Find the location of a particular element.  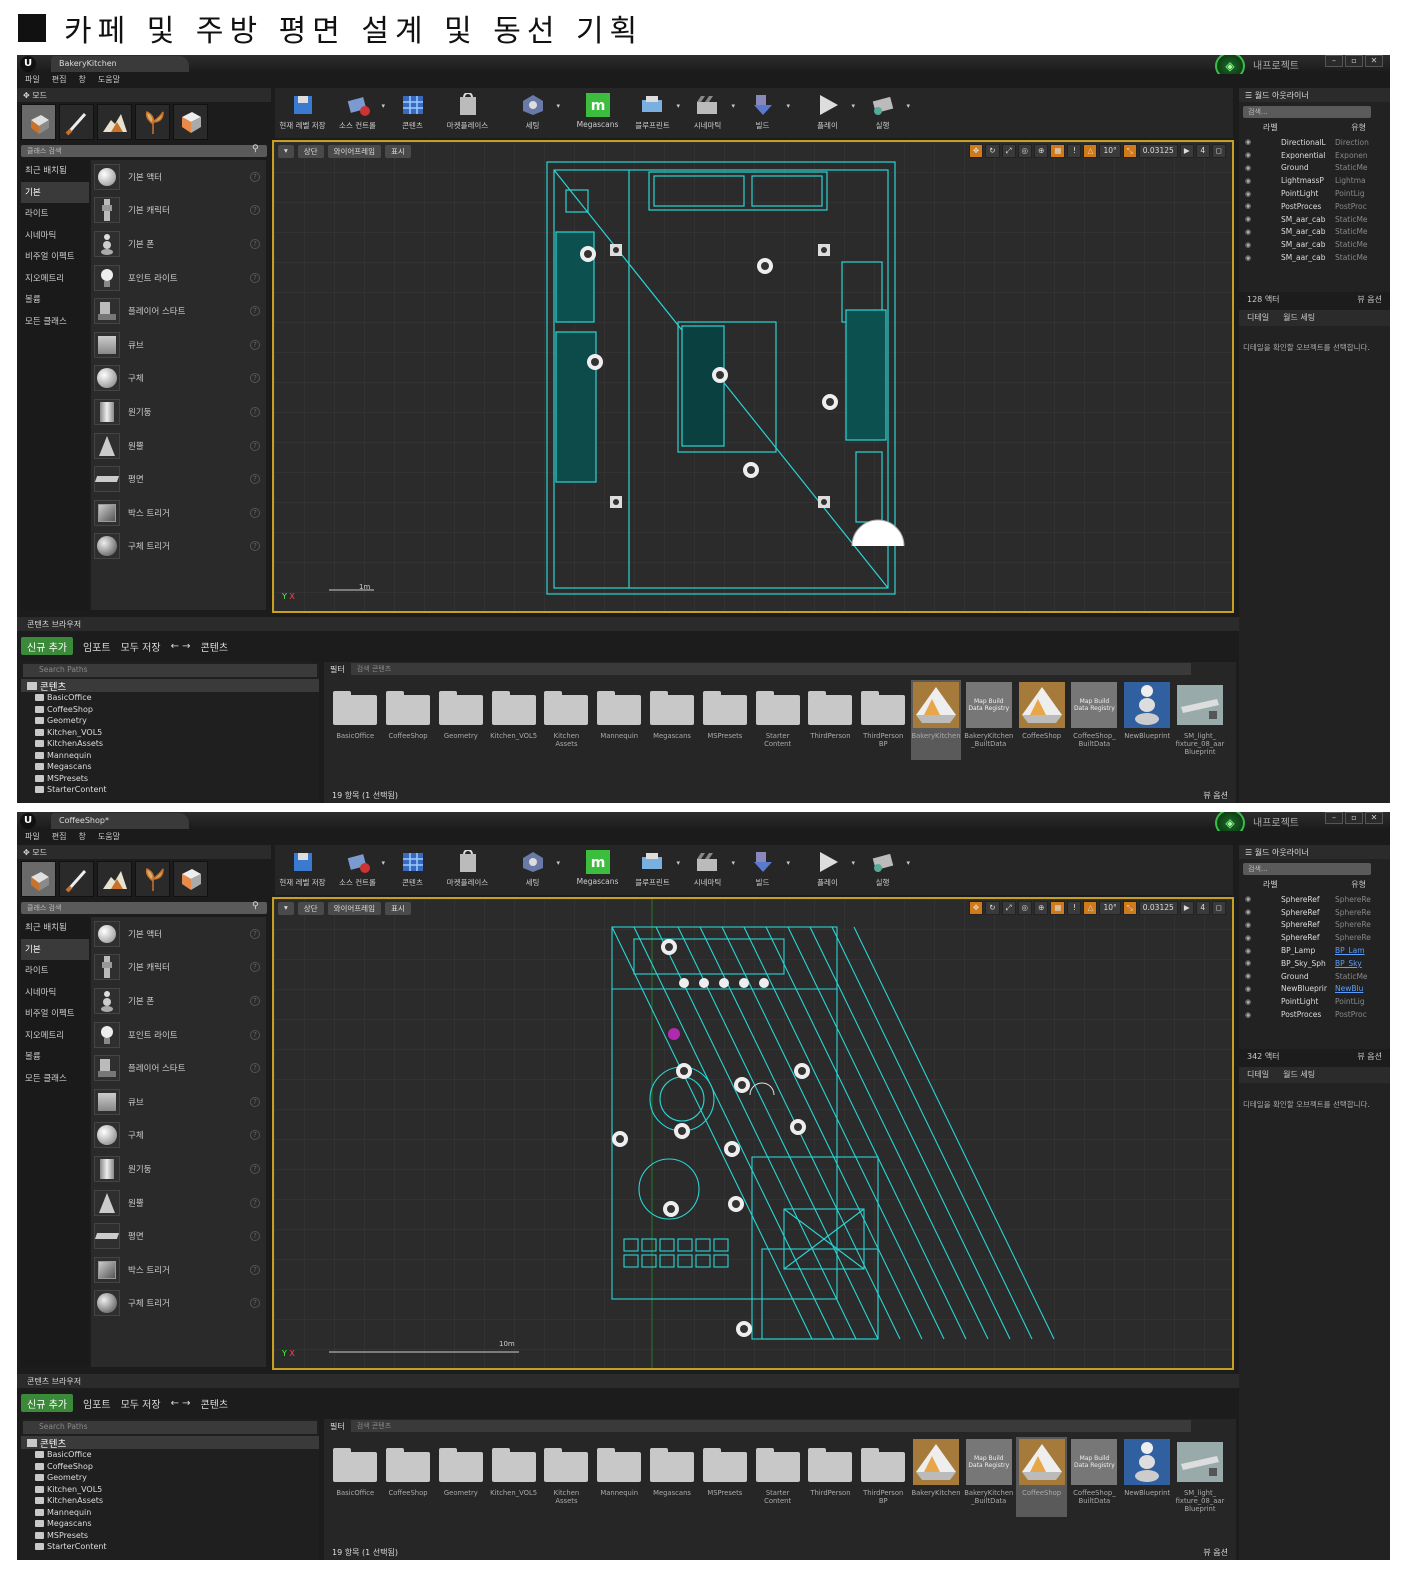

tree-folder: CoffeeShop is located at coordinates (170, 1467).